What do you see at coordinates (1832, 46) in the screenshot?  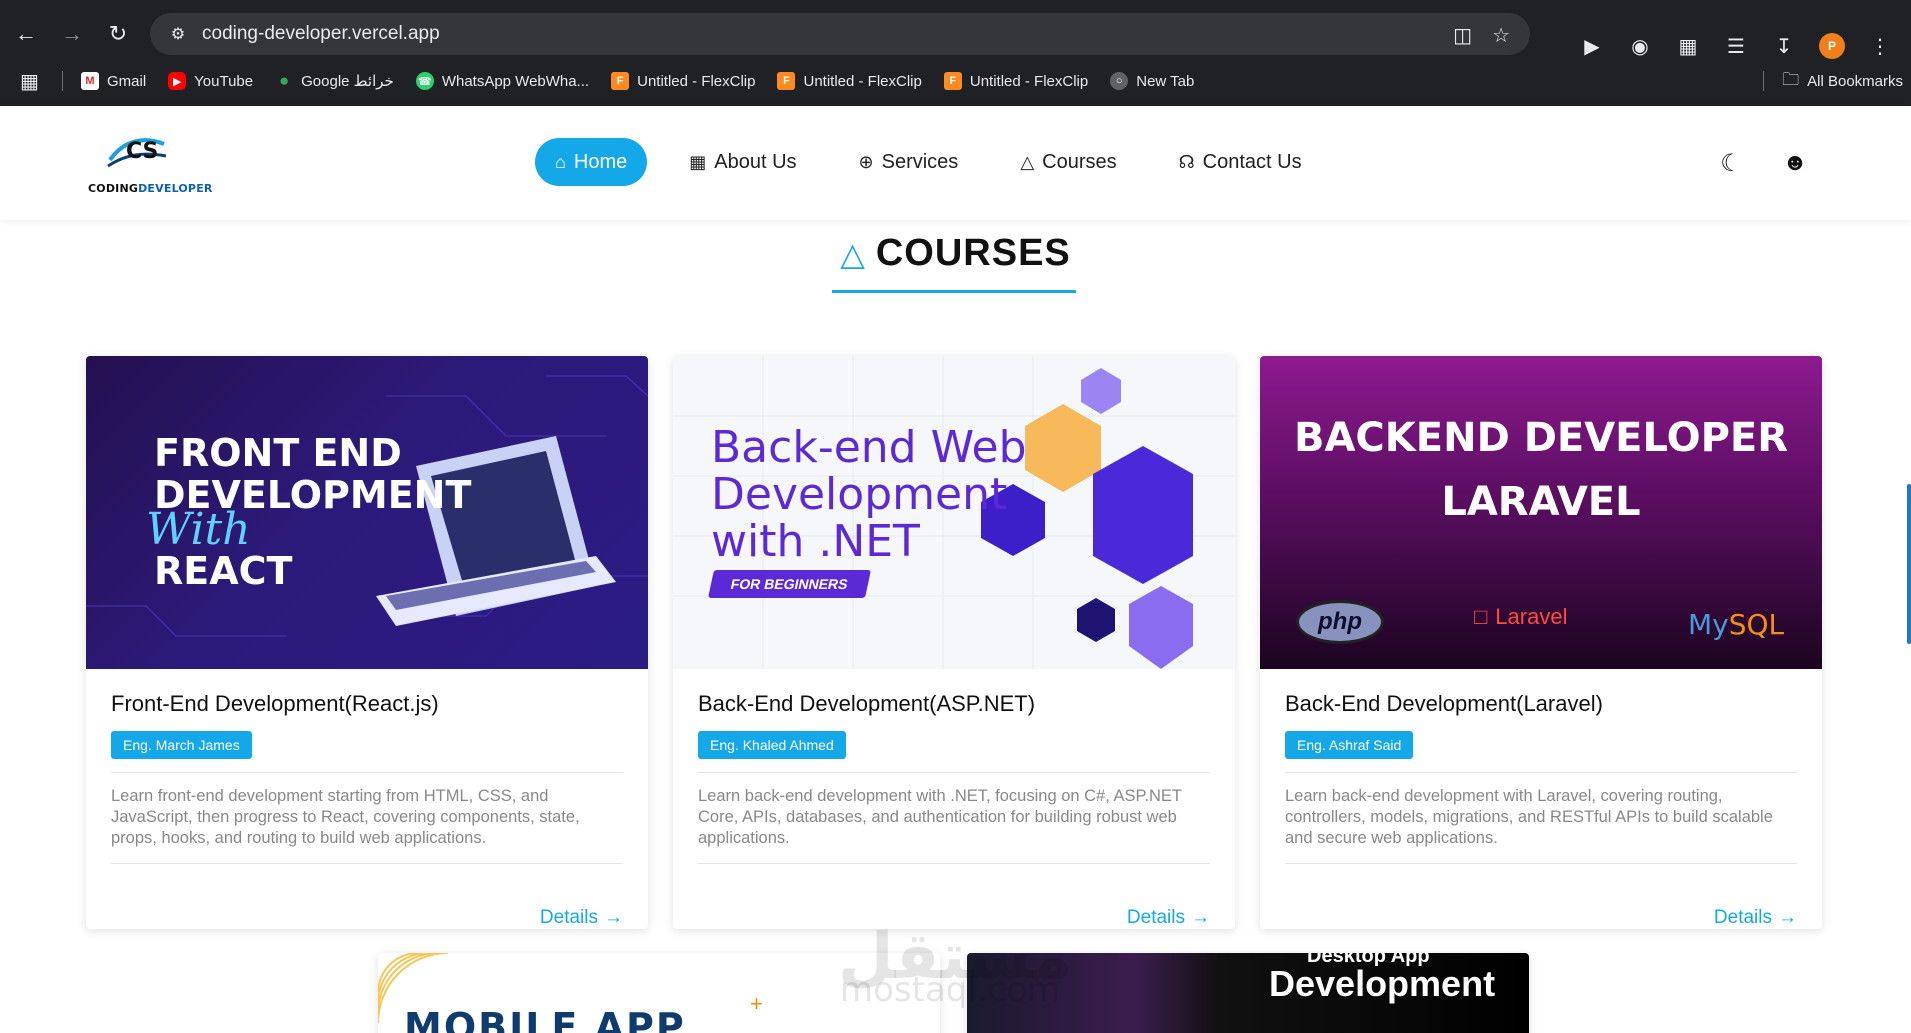 I see `profile-avatar: P` at bounding box center [1832, 46].